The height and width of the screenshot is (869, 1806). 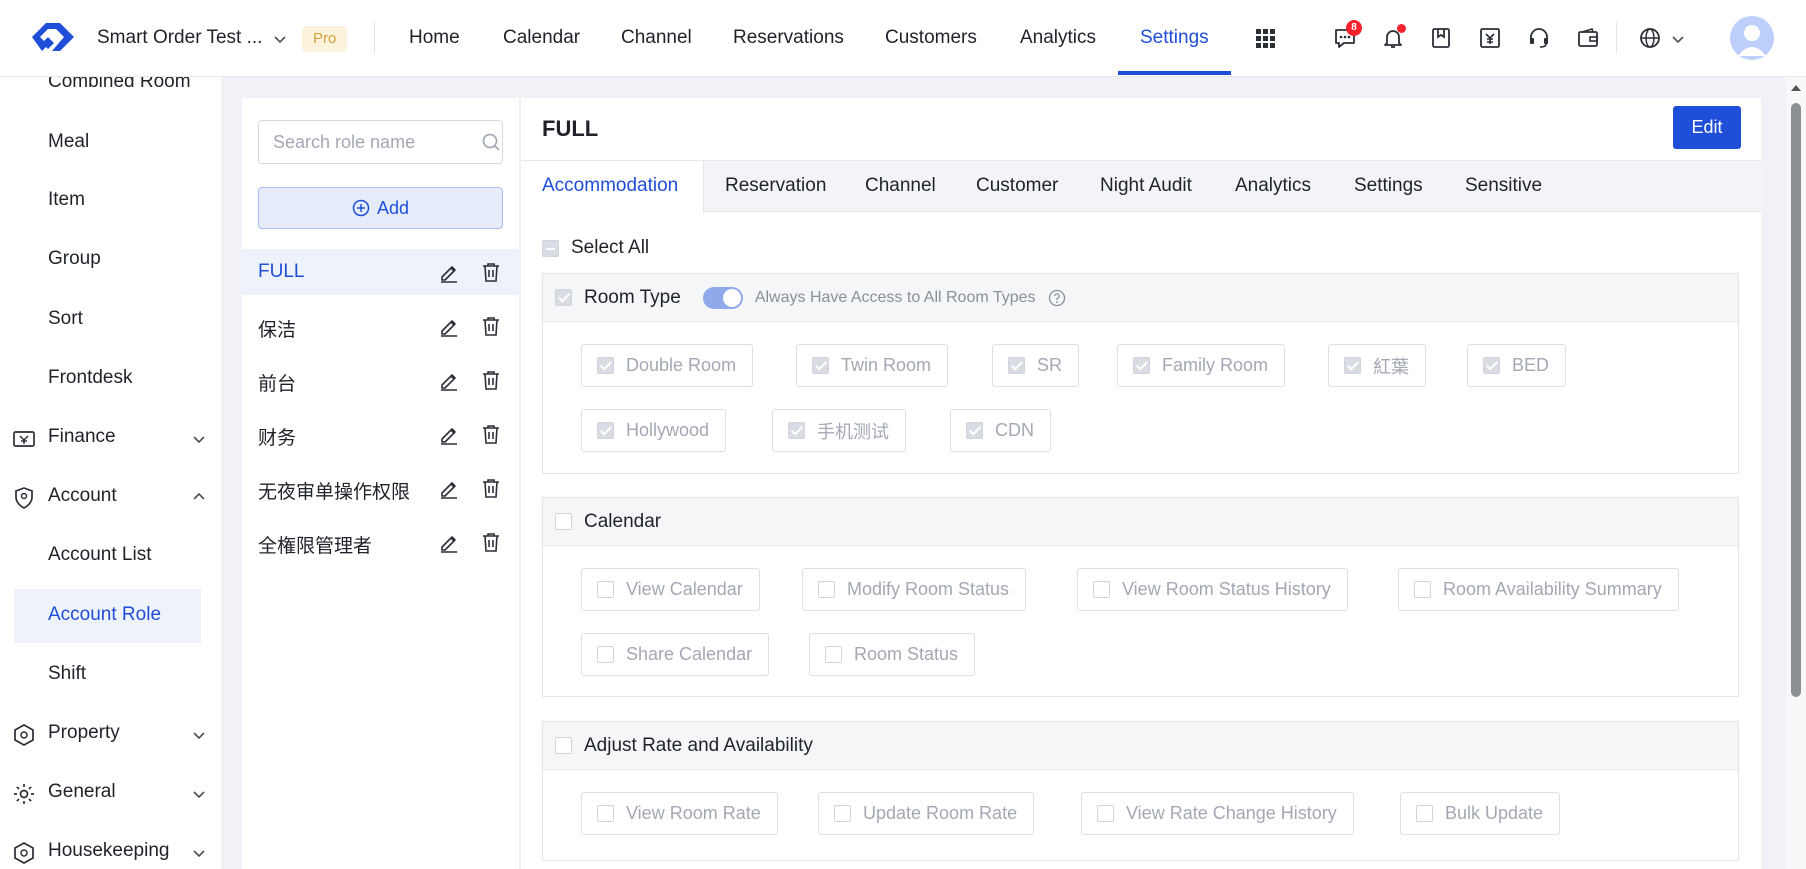 I want to click on permission-chip: Family Room, so click(x=1201, y=365).